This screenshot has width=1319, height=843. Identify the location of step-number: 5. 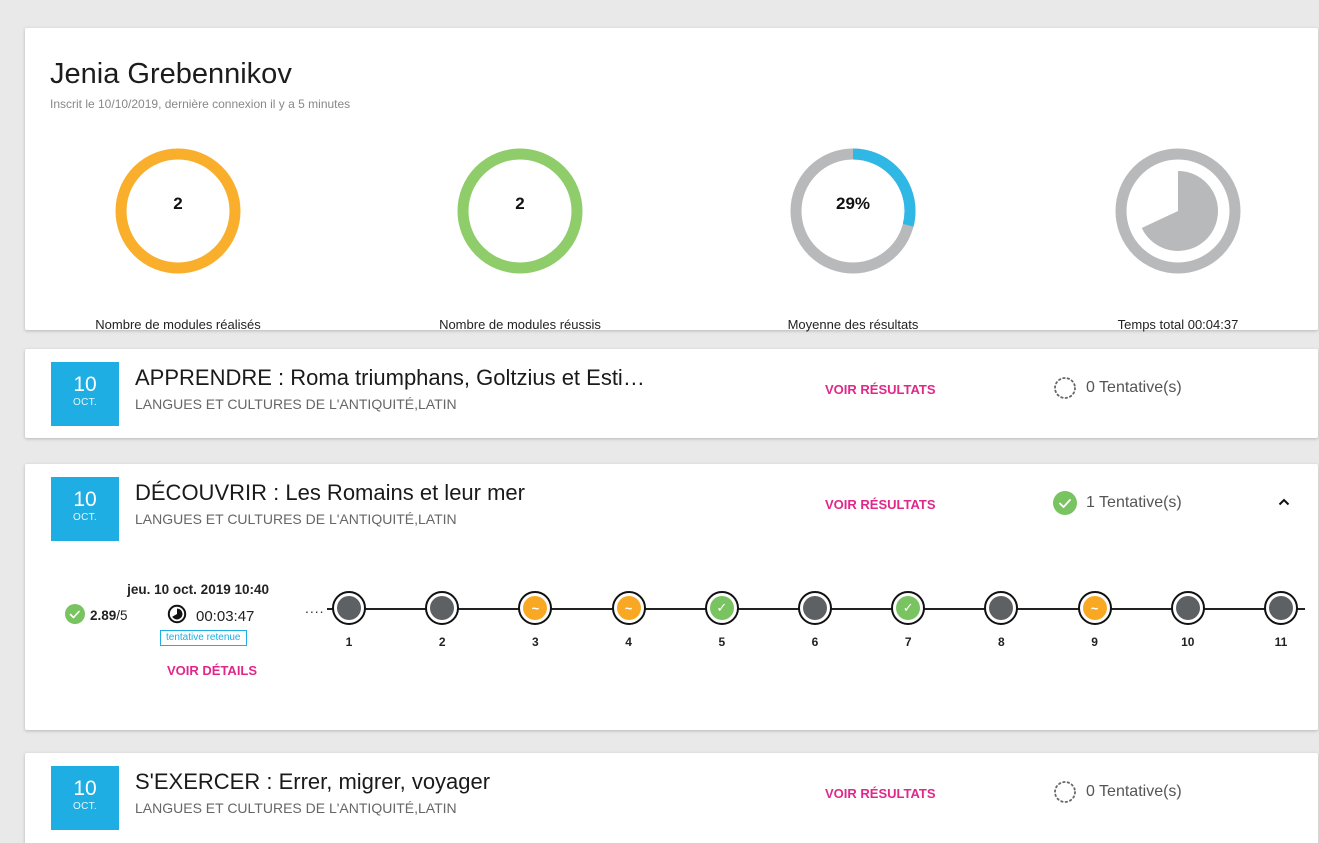
(722, 642).